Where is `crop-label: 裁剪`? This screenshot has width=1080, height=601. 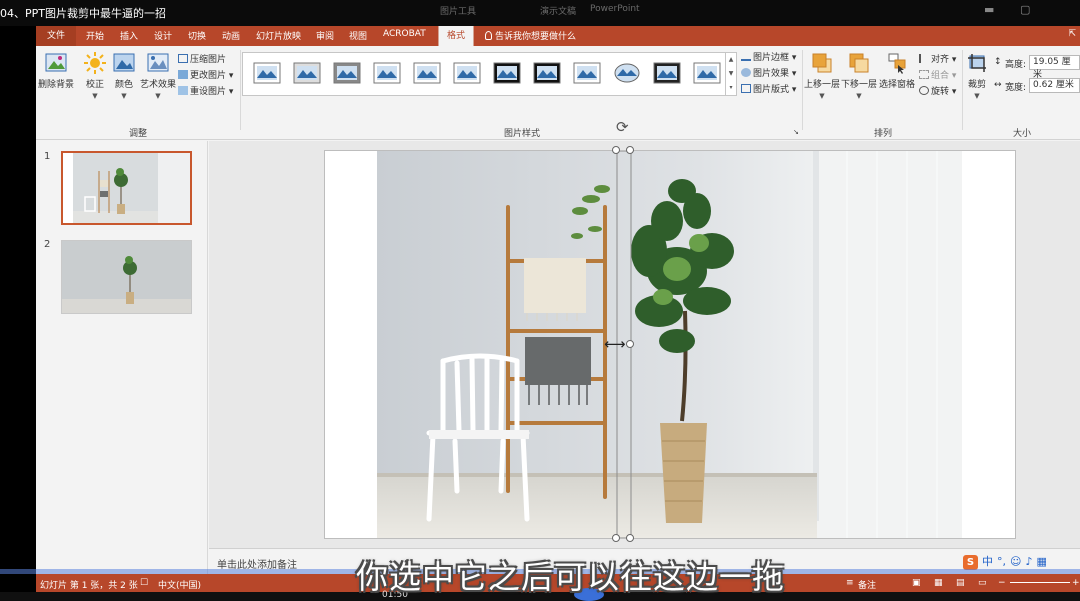
crop-label: 裁剪 is located at coordinates (976, 85).